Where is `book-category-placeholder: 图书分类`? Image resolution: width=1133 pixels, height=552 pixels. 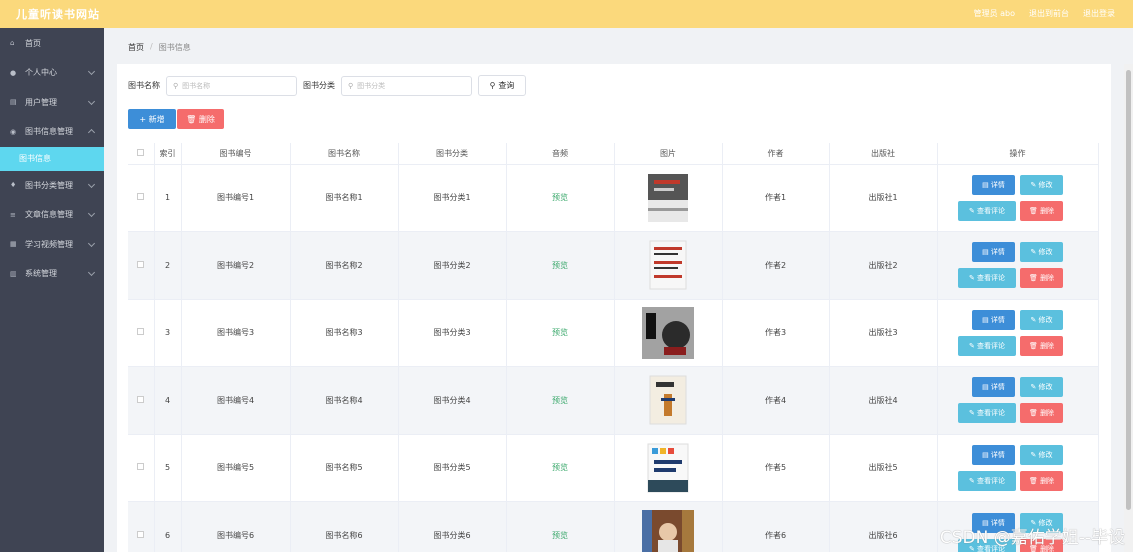
book-category-placeholder: 图书分类 is located at coordinates (371, 85).